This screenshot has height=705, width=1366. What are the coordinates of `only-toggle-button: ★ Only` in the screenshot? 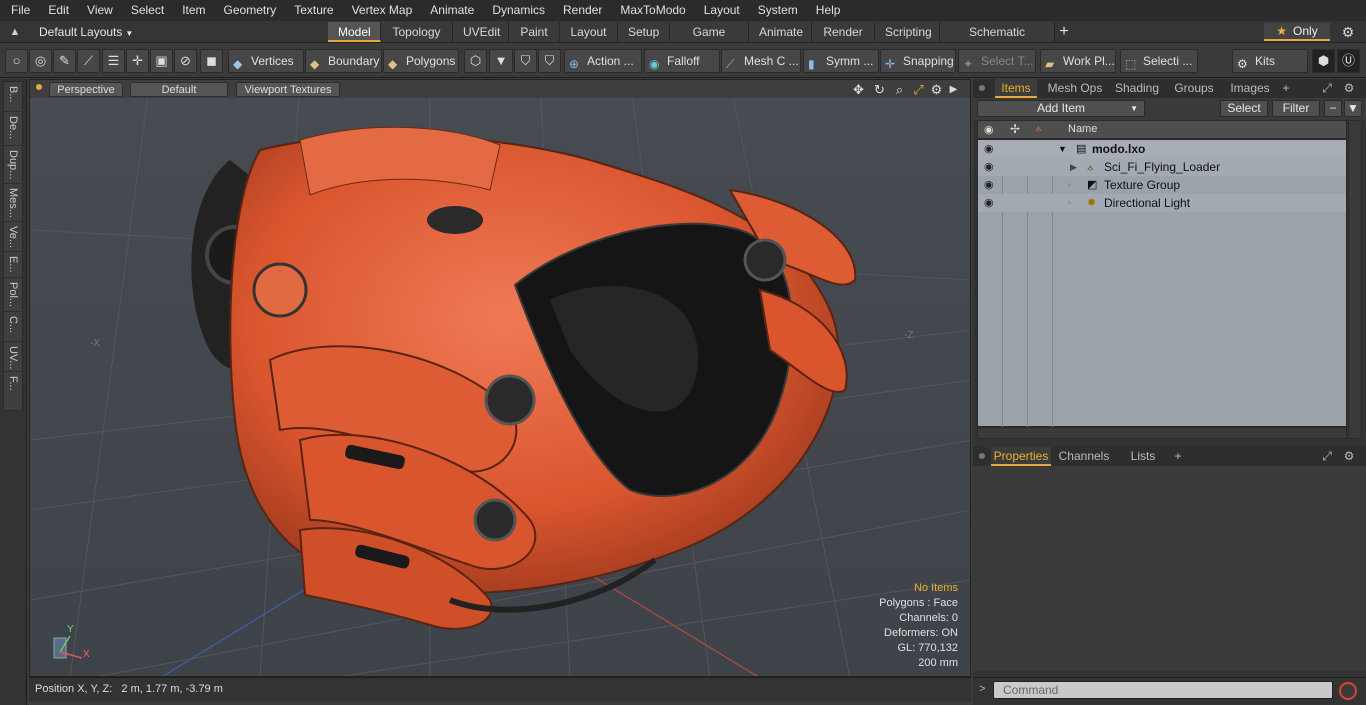 It's located at (1297, 32).